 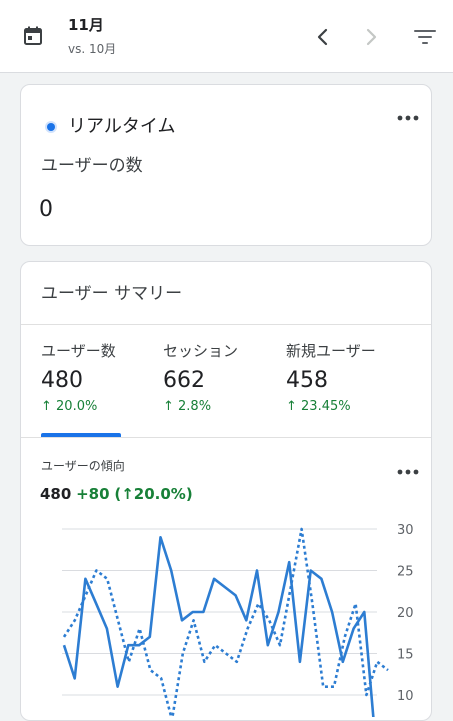 I want to click on compare-period: vs. 10月, so click(x=92, y=49).